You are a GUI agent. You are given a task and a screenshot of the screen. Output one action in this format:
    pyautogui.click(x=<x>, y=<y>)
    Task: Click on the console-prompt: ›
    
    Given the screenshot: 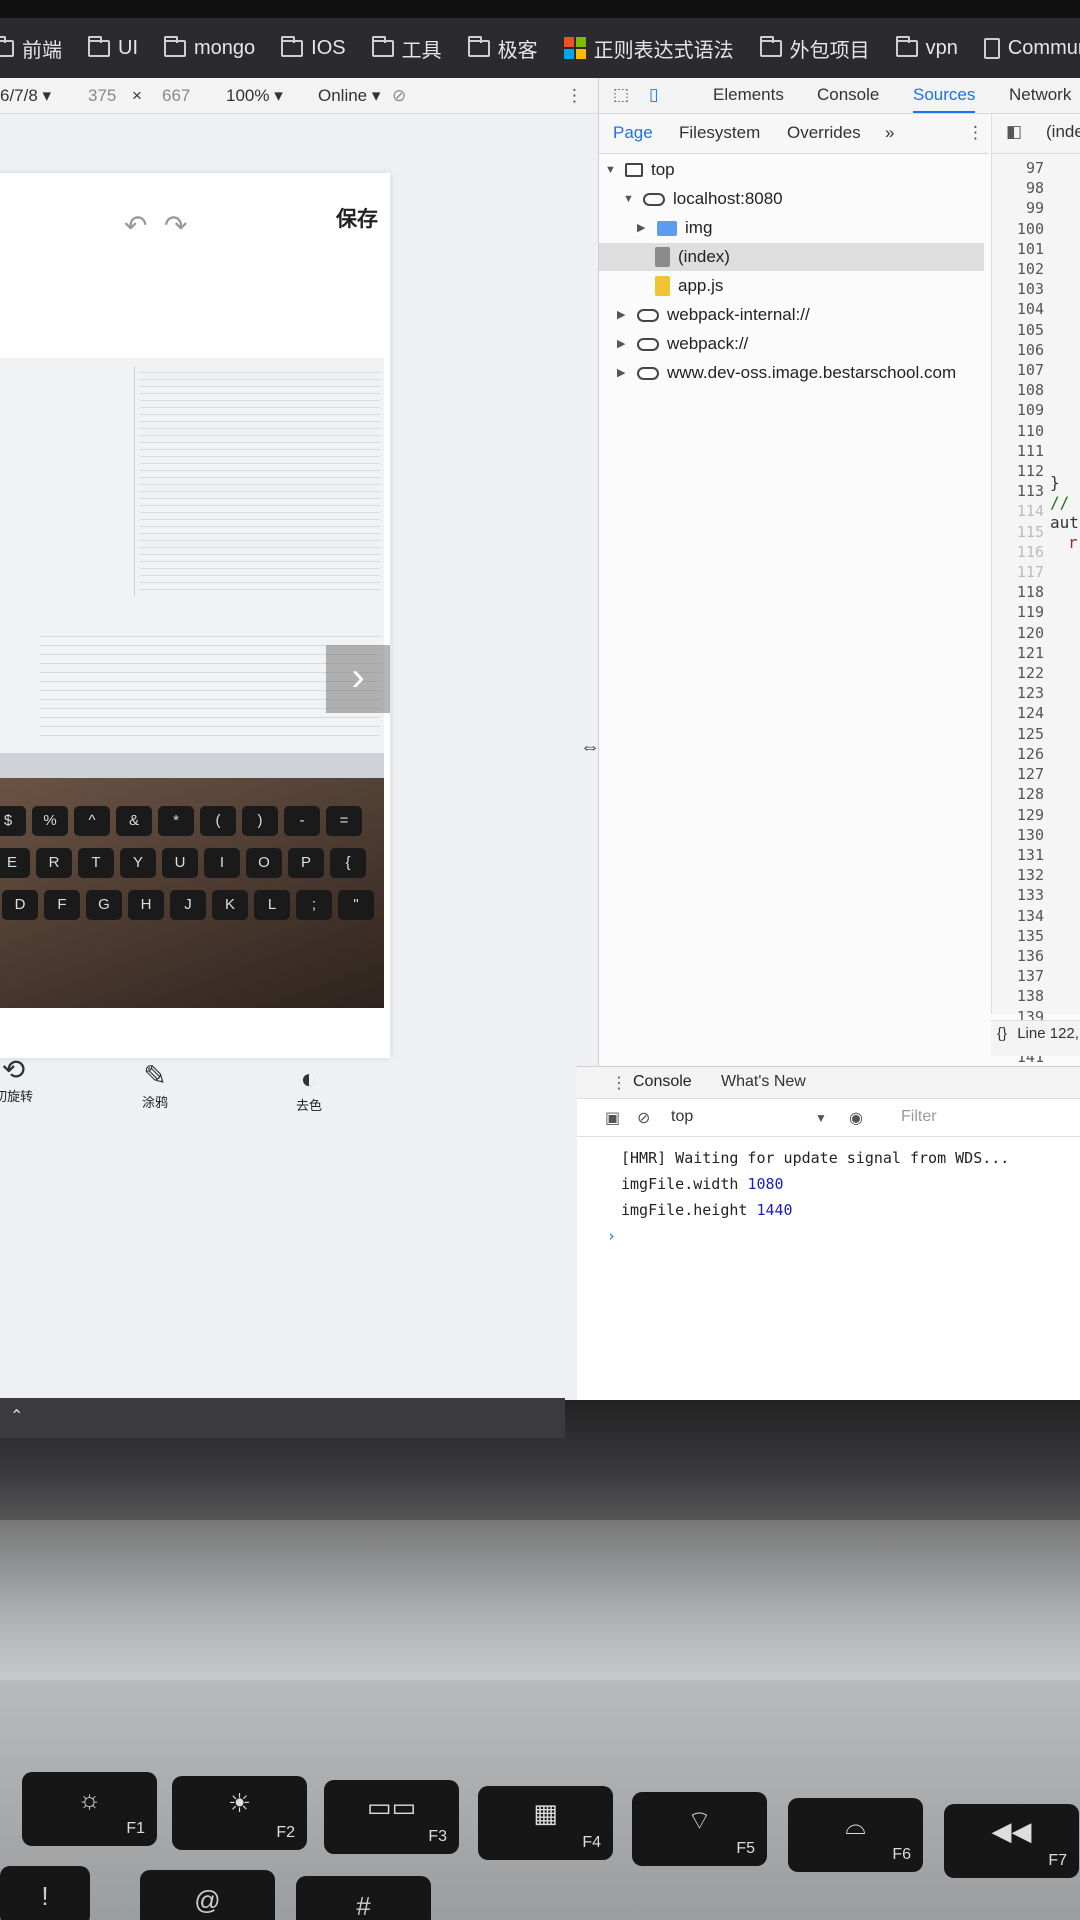 What is the action you would take?
    pyautogui.click(x=808, y=1236)
    